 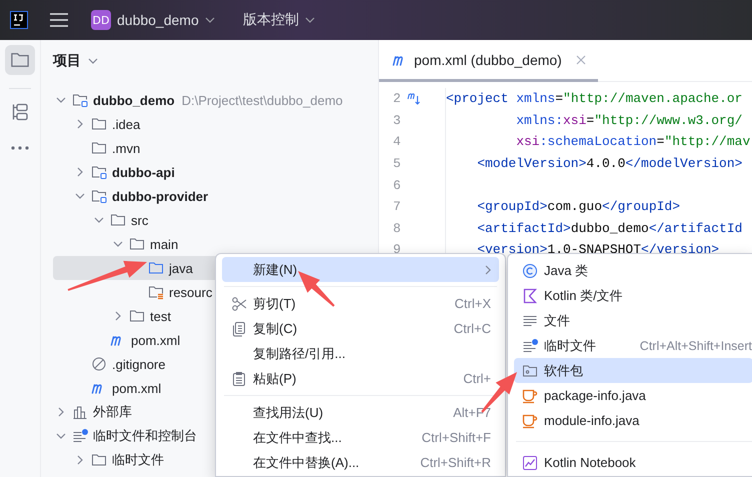 I want to click on tree-item: src, so click(x=139, y=220).